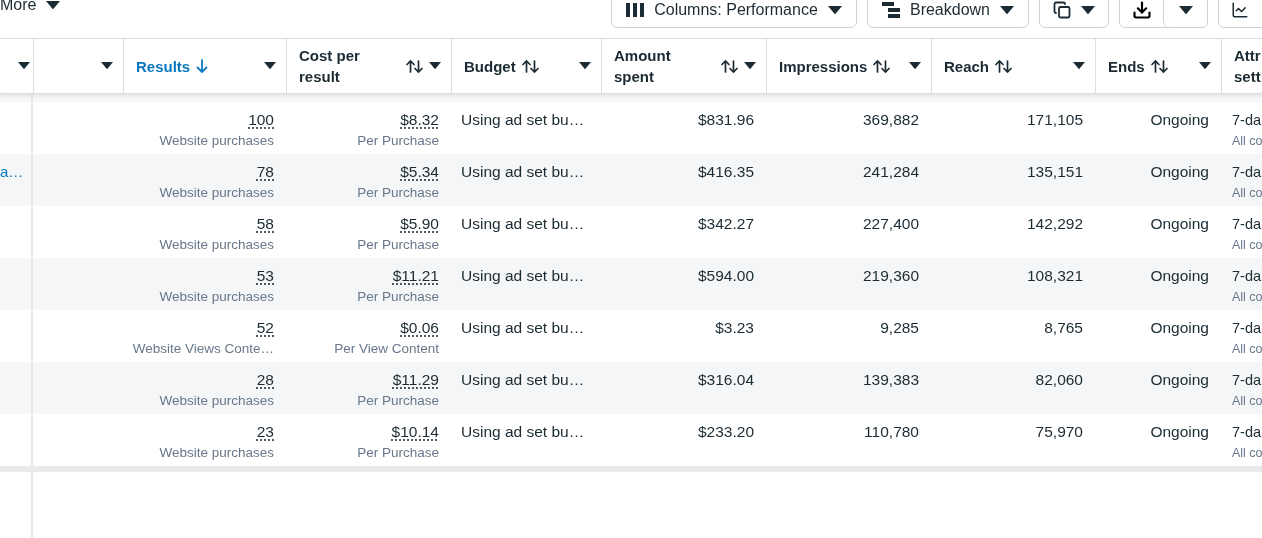  What do you see at coordinates (415, 380) in the screenshot?
I see `cost-value: $11.29` at bounding box center [415, 380].